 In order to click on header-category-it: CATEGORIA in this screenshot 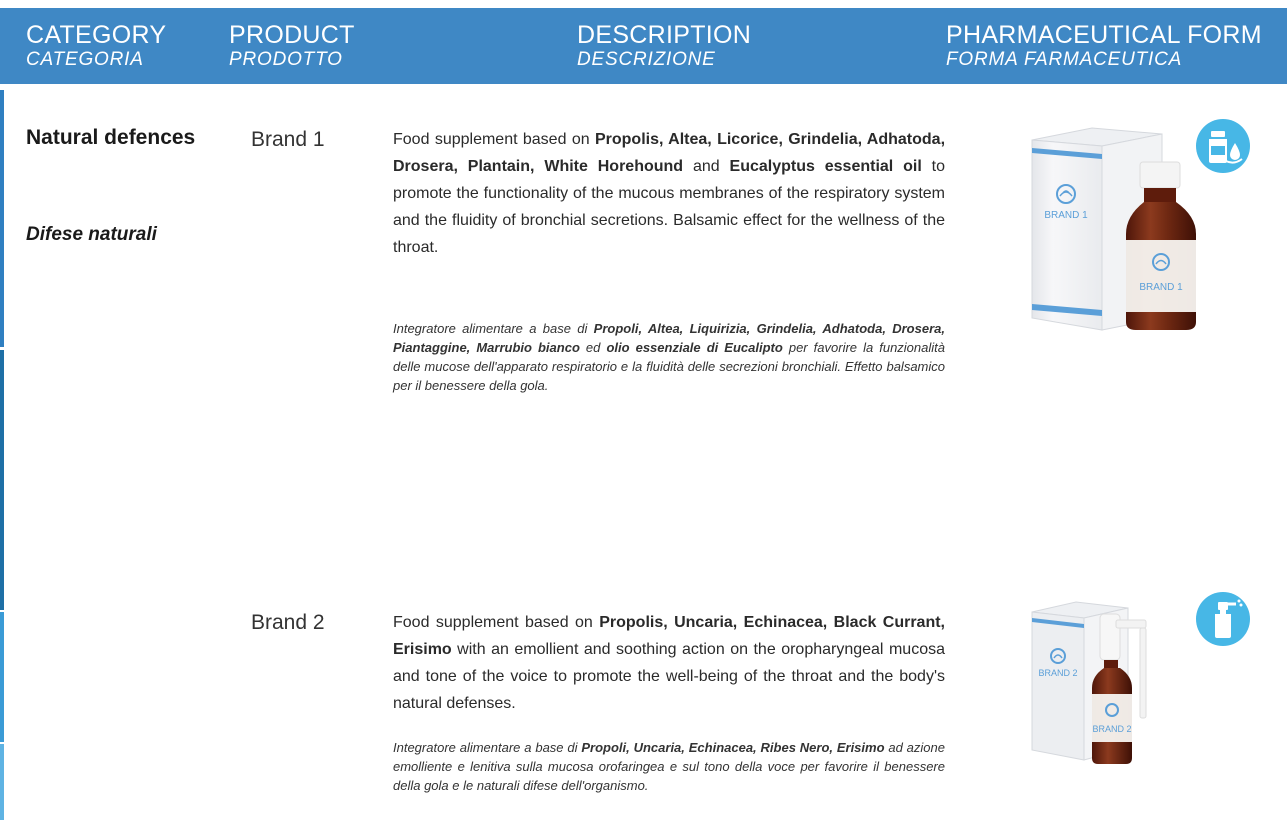, I will do `click(85, 60)`.